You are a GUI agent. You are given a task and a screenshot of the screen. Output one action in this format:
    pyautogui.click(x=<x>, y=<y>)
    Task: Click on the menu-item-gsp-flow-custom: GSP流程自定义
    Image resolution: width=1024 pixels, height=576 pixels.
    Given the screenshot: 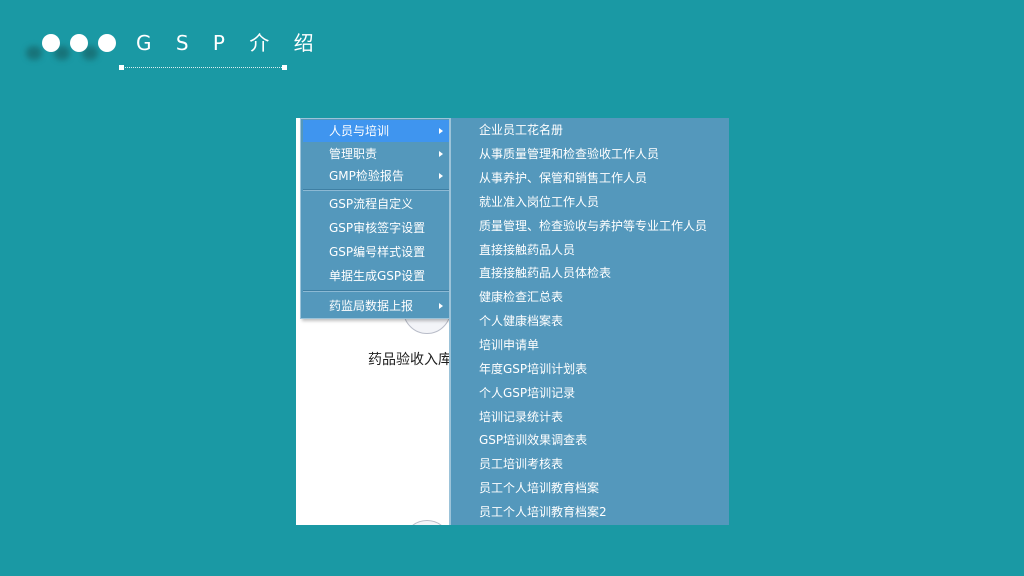 What is the action you would take?
    pyautogui.click(x=376, y=204)
    